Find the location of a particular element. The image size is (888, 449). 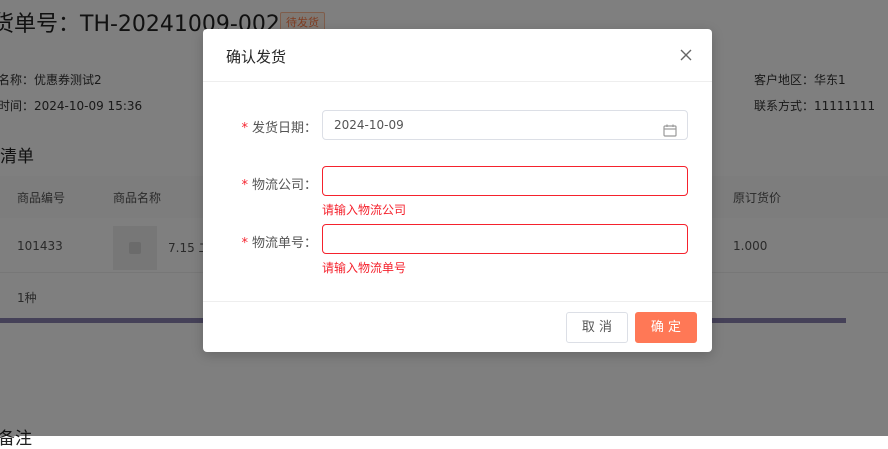

logistics-company-error: 请输入物流公司 is located at coordinates (364, 210).